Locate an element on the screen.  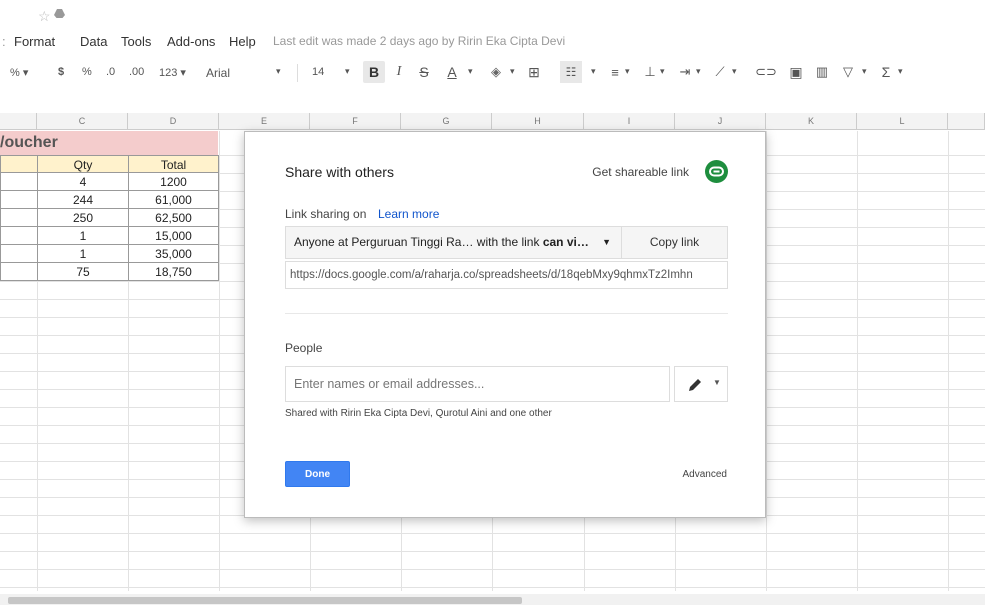
qty-cell: 250 is located at coordinates (83, 218).